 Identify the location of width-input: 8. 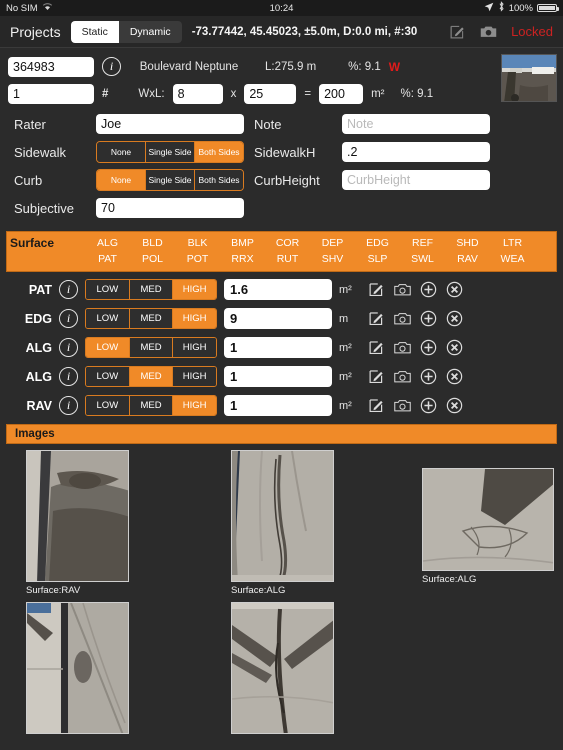
(197, 93).